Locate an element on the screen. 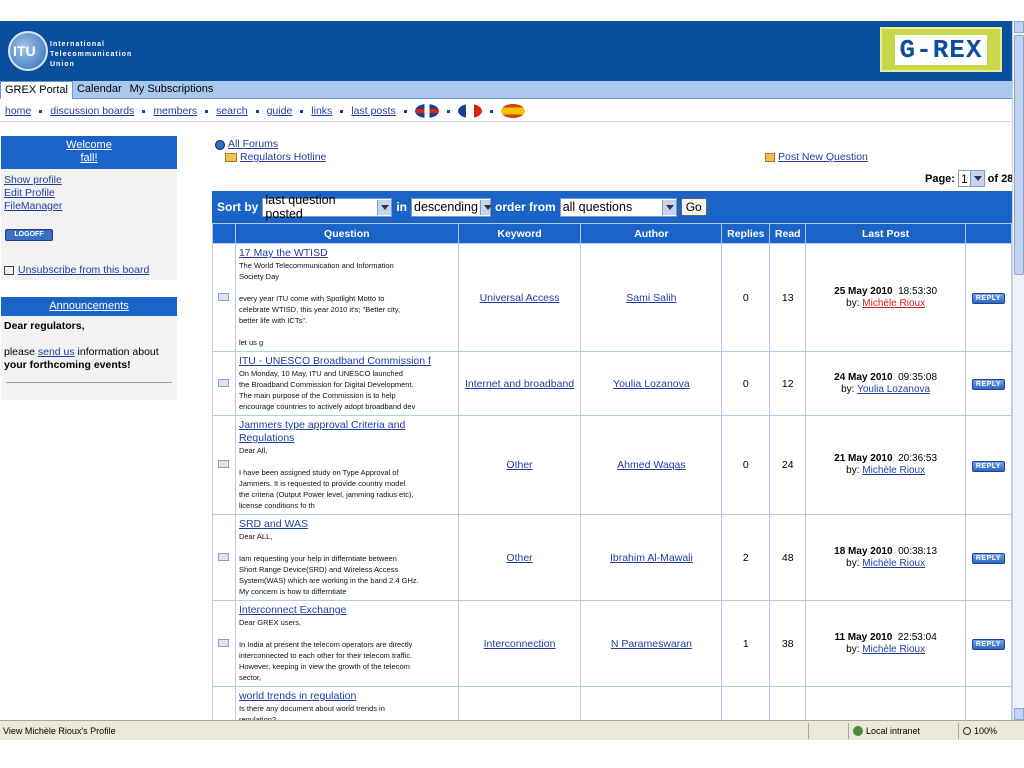 The height and width of the screenshot is (768, 1024). nav-last-posts: last posts is located at coordinates (373, 111).